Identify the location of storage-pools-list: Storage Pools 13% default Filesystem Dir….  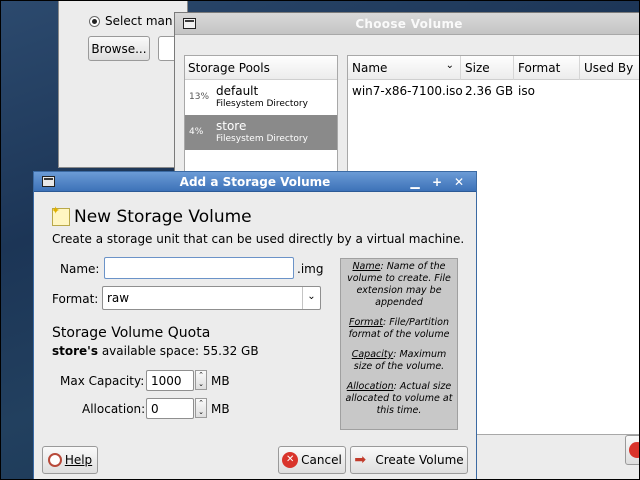
(261, 115).